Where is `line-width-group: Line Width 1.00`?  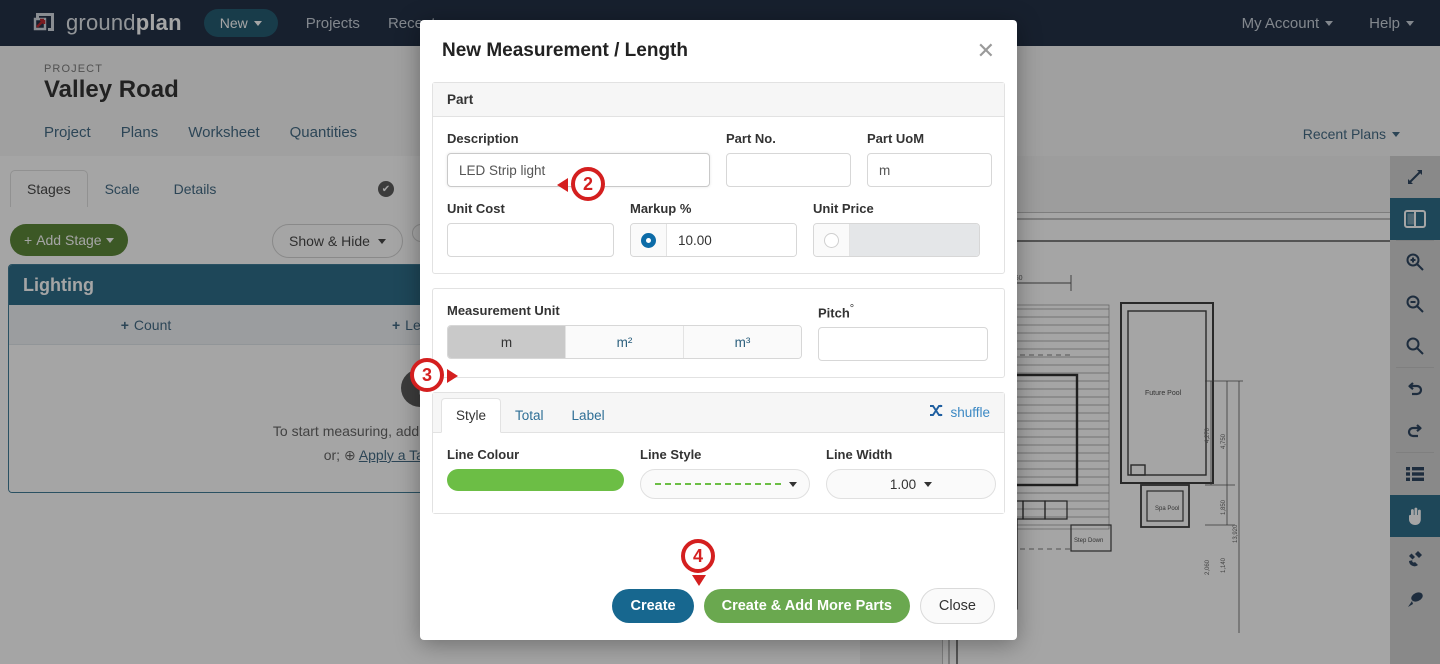
line-width-group: Line Width 1.00 is located at coordinates (911, 473).